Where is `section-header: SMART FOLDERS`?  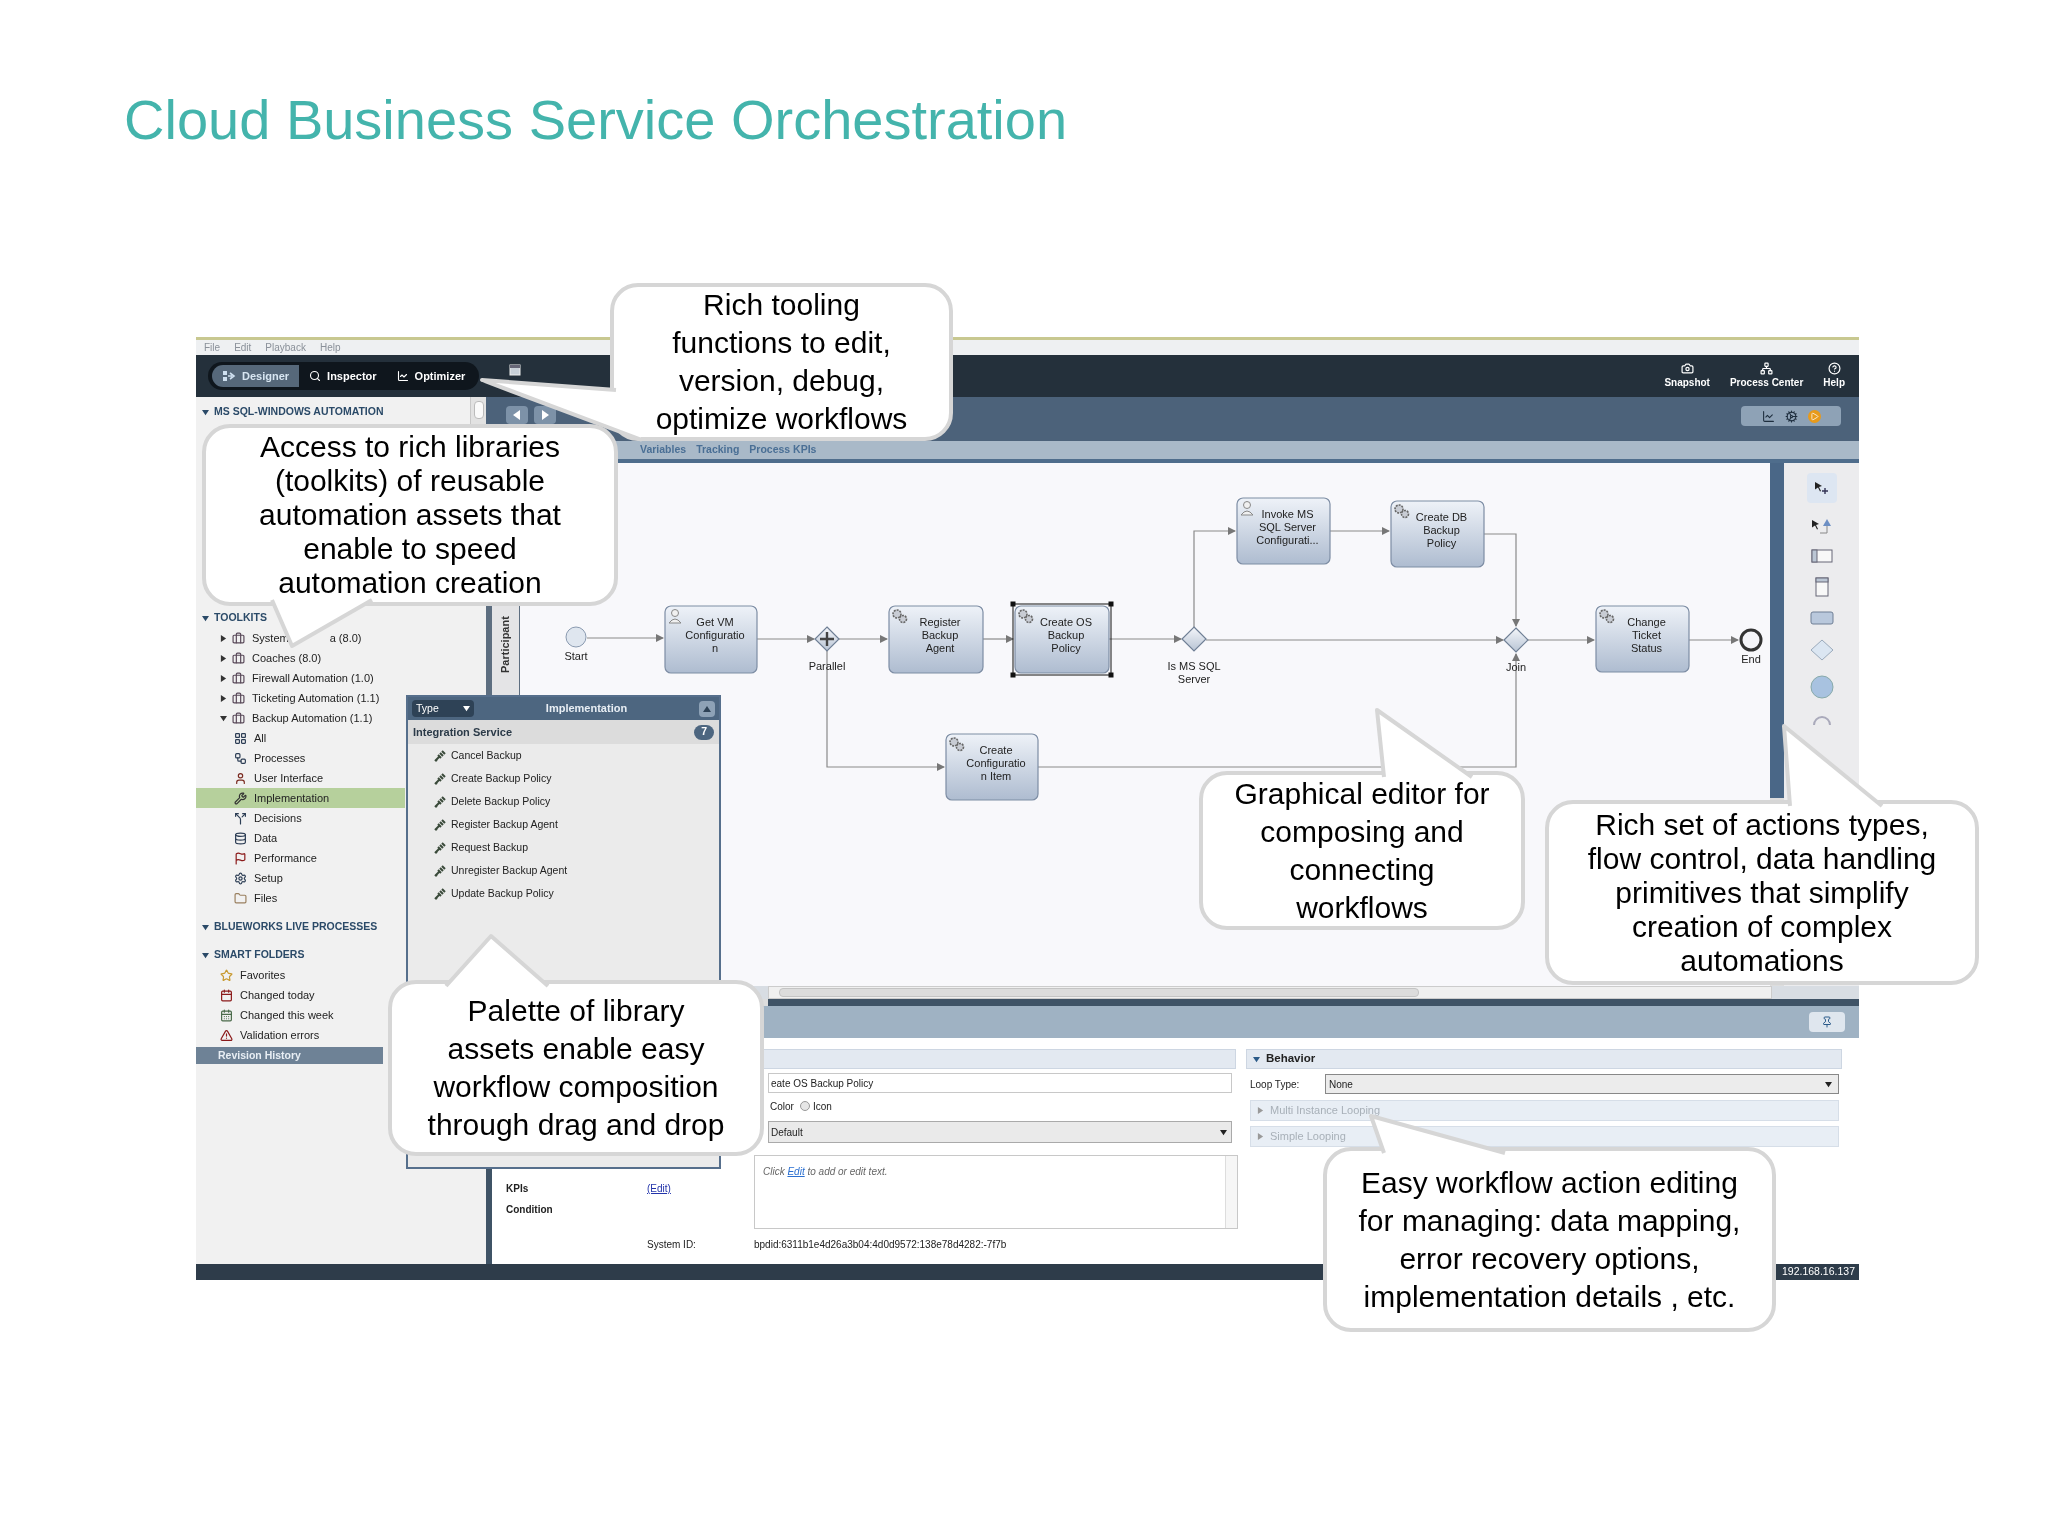 section-header: SMART FOLDERS is located at coordinates (252, 955).